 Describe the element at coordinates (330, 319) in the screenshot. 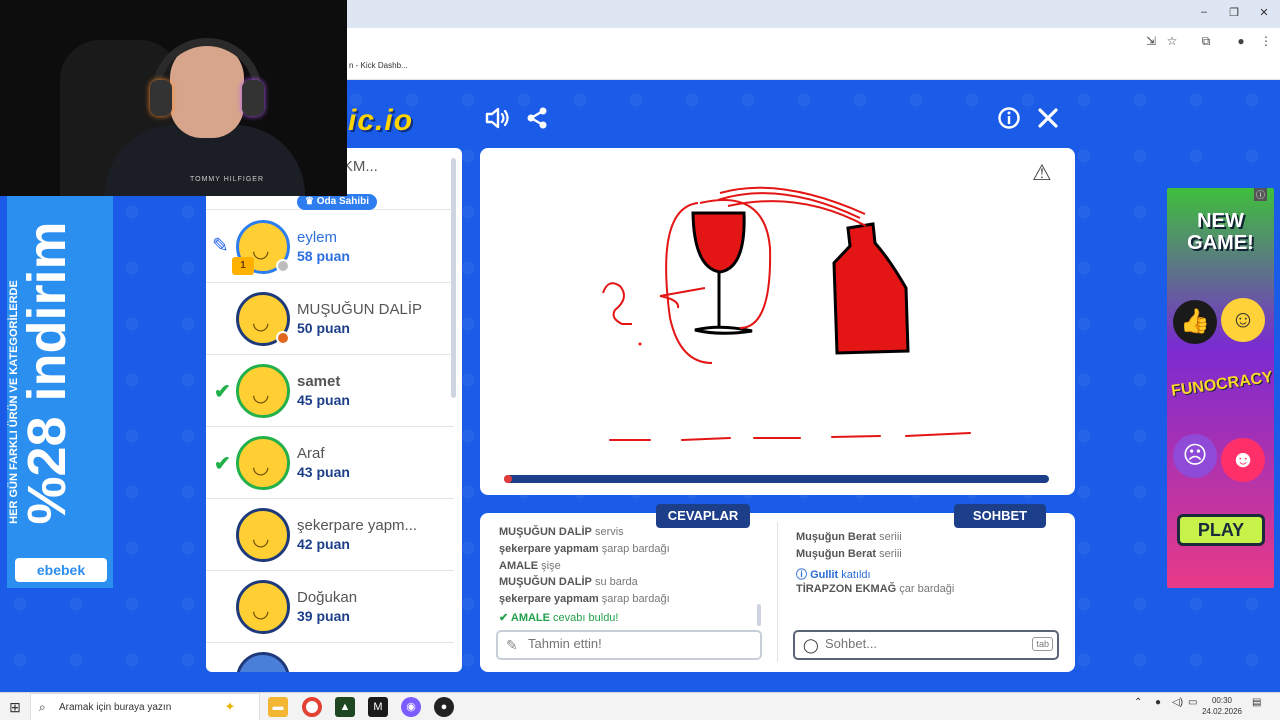

I see `player-row: ◡ MUŞUĞUN DALİP 50 puan` at that location.